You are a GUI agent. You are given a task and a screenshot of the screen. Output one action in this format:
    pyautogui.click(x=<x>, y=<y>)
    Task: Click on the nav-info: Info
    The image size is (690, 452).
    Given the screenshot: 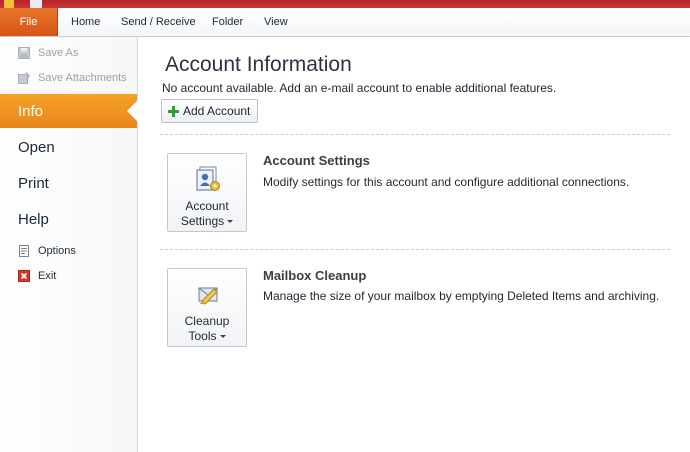 What is the action you would take?
    pyautogui.click(x=69, y=111)
    